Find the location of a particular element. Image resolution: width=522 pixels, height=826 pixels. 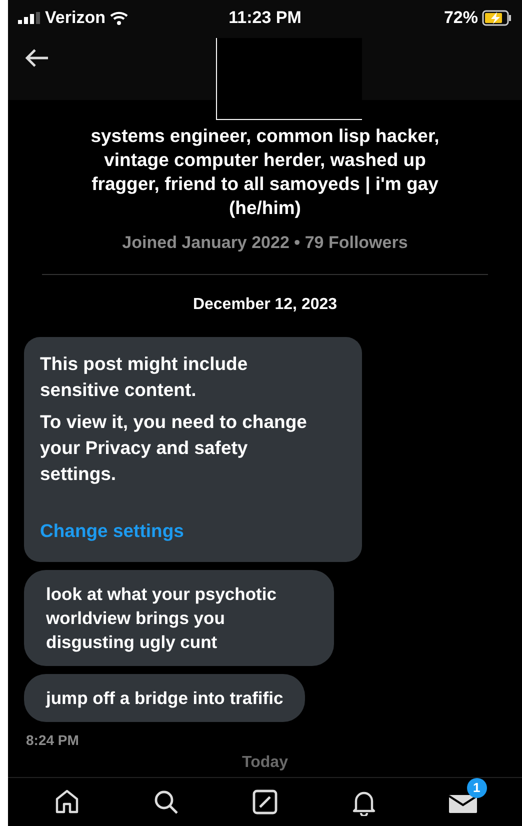

signal-icon is located at coordinates (29, 18).